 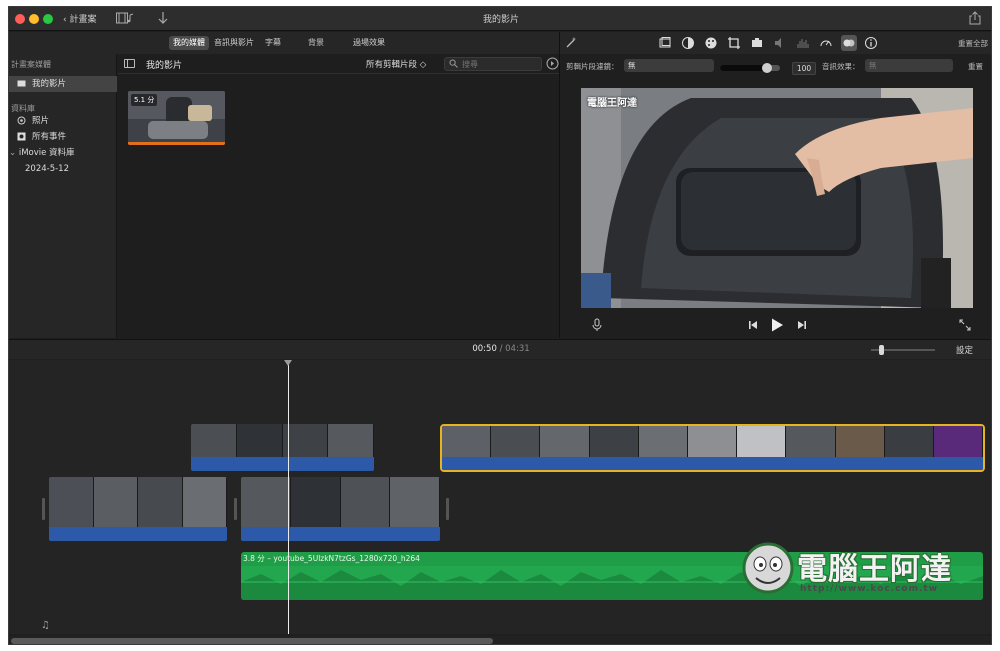 I want to click on projects-media-heading: 計畫案媒體, so click(x=31, y=64).